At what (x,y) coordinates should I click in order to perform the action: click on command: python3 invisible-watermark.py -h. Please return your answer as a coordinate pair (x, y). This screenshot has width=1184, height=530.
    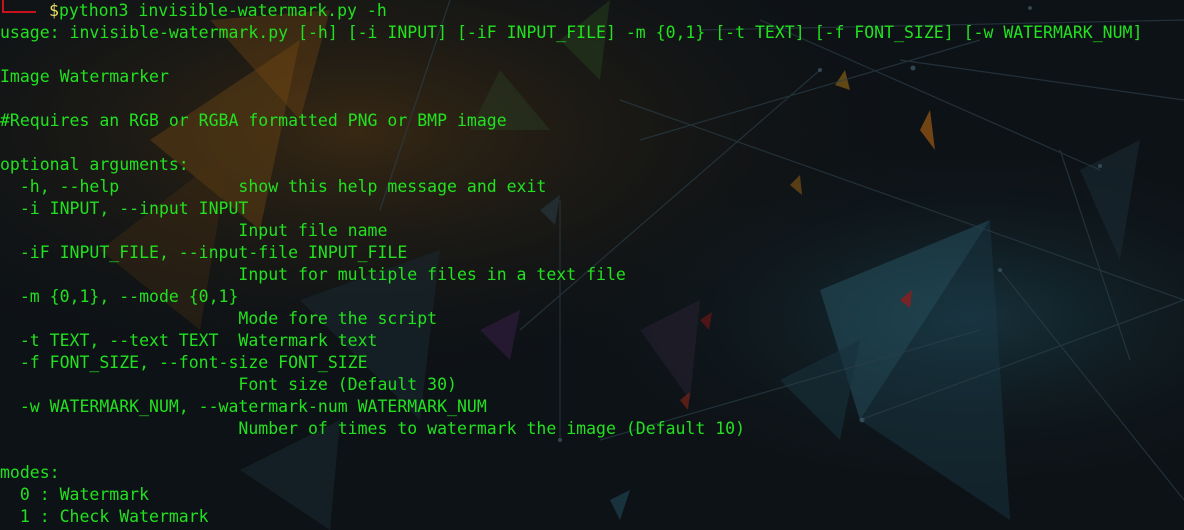
    Looking at the image, I should click on (222, 10).